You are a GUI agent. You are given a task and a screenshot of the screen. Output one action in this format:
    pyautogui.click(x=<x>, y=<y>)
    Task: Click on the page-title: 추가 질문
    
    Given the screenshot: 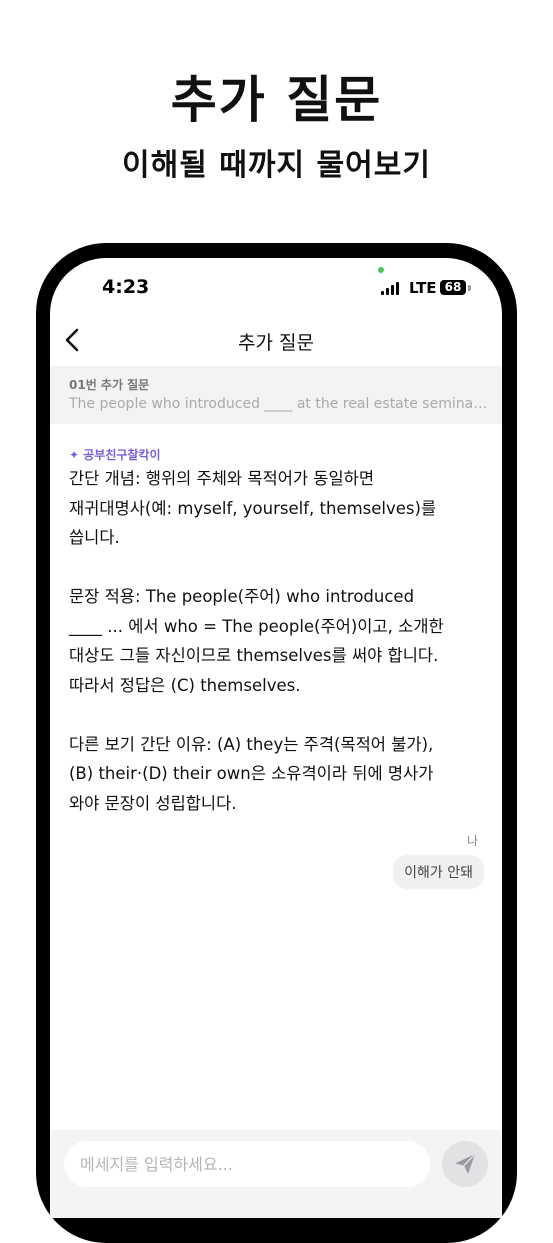 What is the action you would take?
    pyautogui.click(x=276, y=343)
    